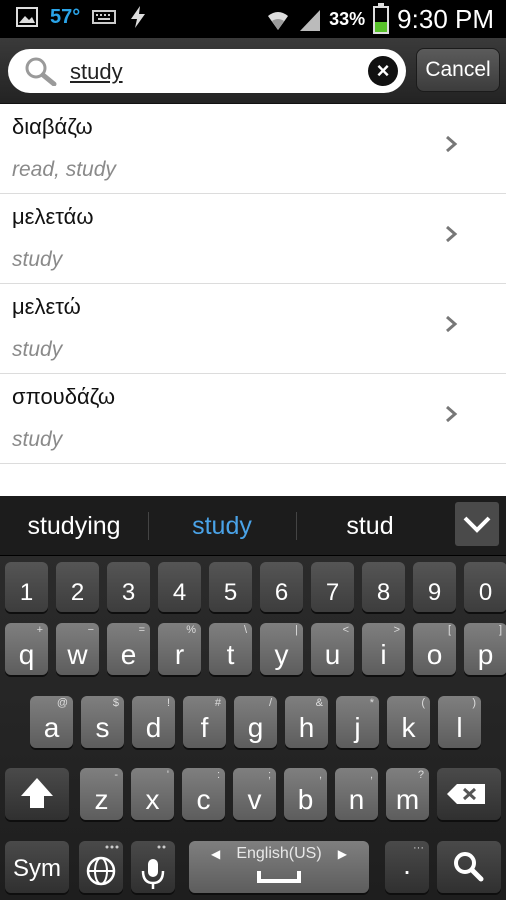 The height and width of the screenshot is (900, 506). What do you see at coordinates (370, 526) in the screenshot?
I see `suggestion-item: stud` at bounding box center [370, 526].